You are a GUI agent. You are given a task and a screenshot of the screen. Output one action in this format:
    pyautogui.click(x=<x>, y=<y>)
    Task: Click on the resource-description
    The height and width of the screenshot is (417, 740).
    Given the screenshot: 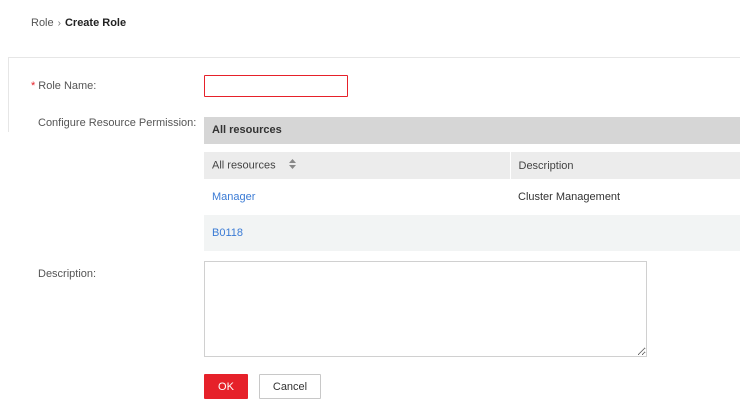 What is the action you would take?
    pyautogui.click(x=625, y=233)
    